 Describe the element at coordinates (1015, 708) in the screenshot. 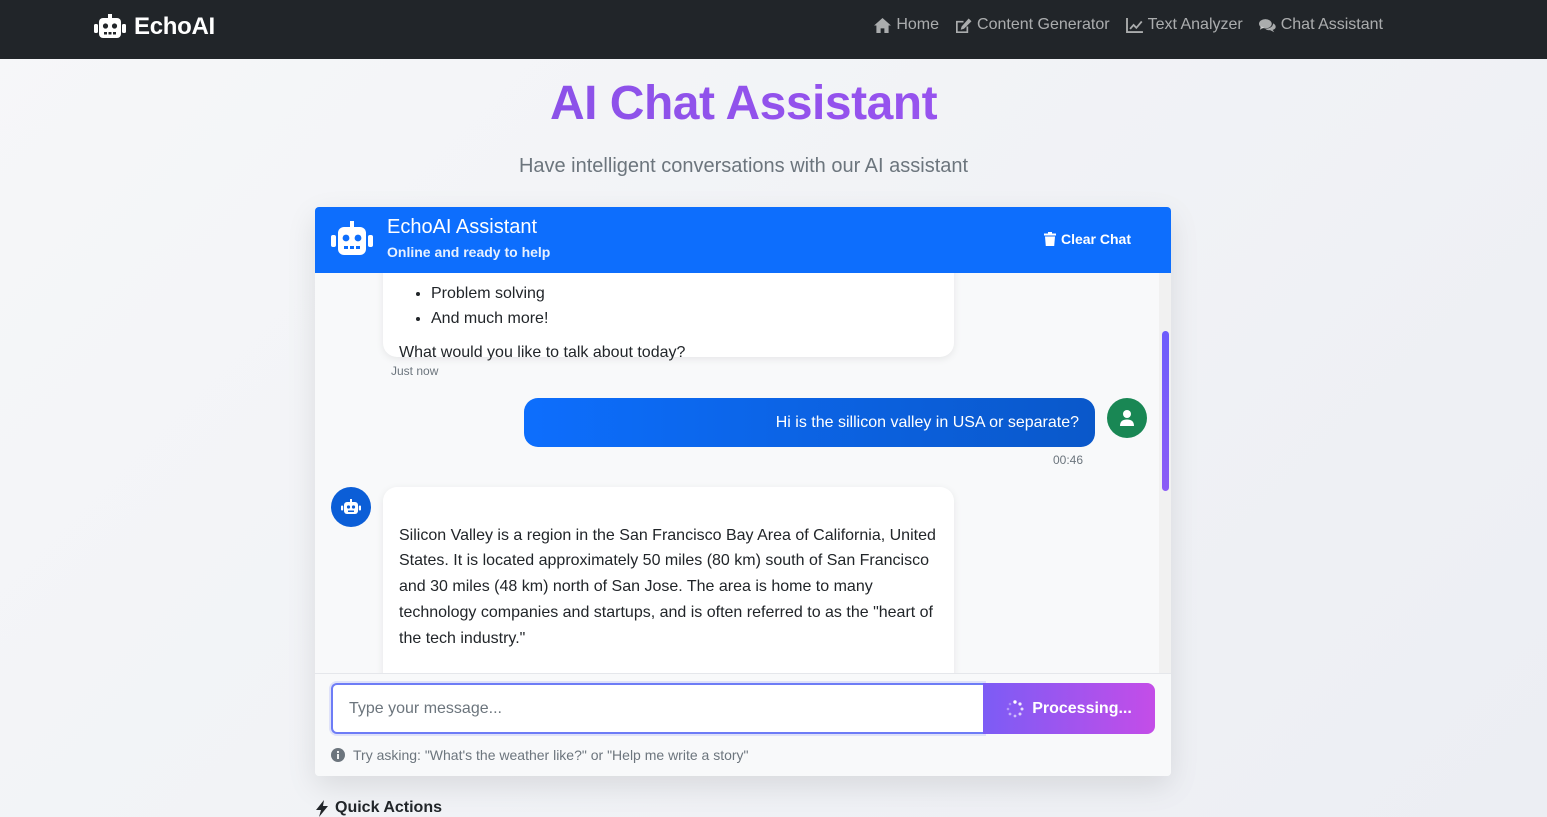

I see `spinner-icon` at that location.